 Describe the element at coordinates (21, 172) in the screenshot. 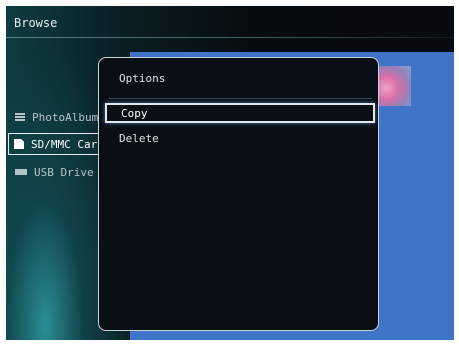

I see `usb-drive-icon` at that location.